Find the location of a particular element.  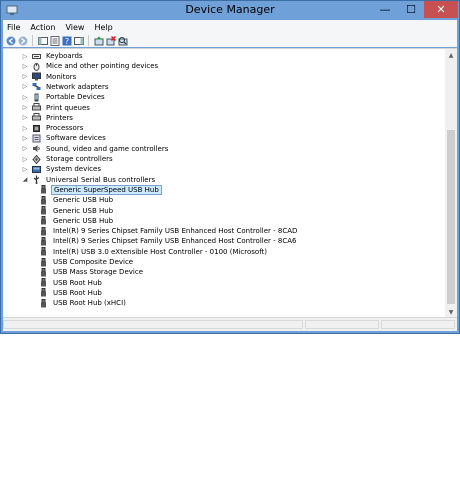

device-label: Generic SuperSpeed USB Hub is located at coordinates (106, 189).